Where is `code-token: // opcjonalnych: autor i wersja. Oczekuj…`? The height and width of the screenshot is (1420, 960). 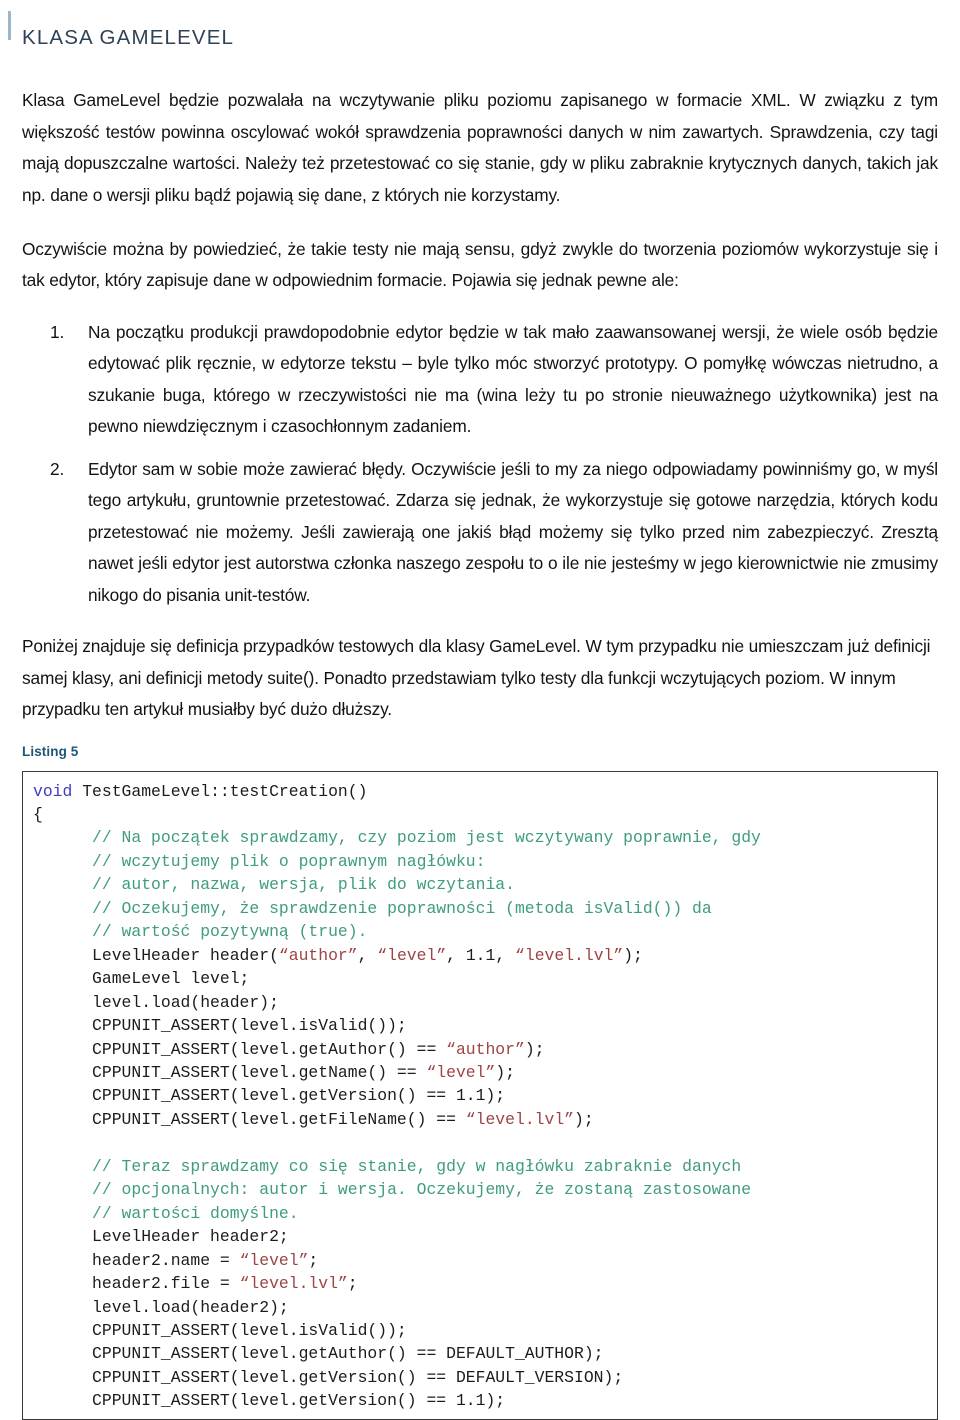 code-token: // opcjonalnych: autor i wersja. Oczekuj… is located at coordinates (392, 1190).